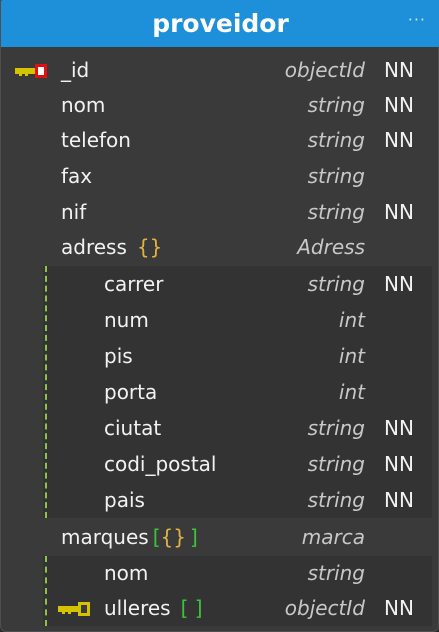 This screenshot has height=632, width=439. I want to click on field-name: telefon, so click(96, 140).